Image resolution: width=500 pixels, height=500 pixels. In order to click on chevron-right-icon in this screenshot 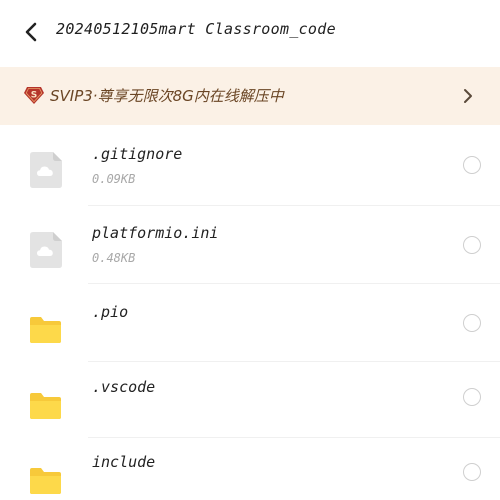, I will do `click(468, 96)`.